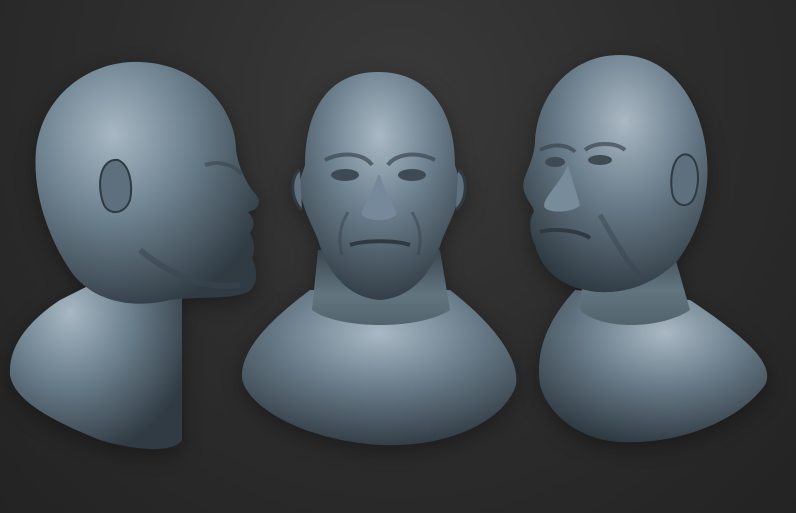  I want to click on tq-eye-left, so click(555, 162).